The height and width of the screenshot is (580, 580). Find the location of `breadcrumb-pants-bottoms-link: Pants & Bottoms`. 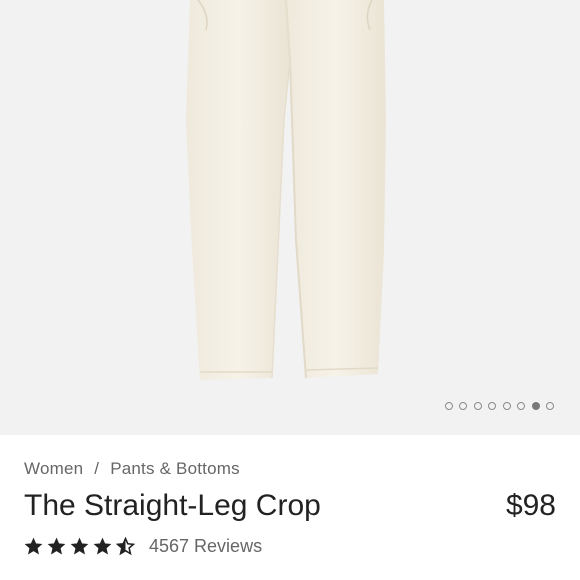

breadcrumb-pants-bottoms-link: Pants & Bottoms is located at coordinates (175, 468).